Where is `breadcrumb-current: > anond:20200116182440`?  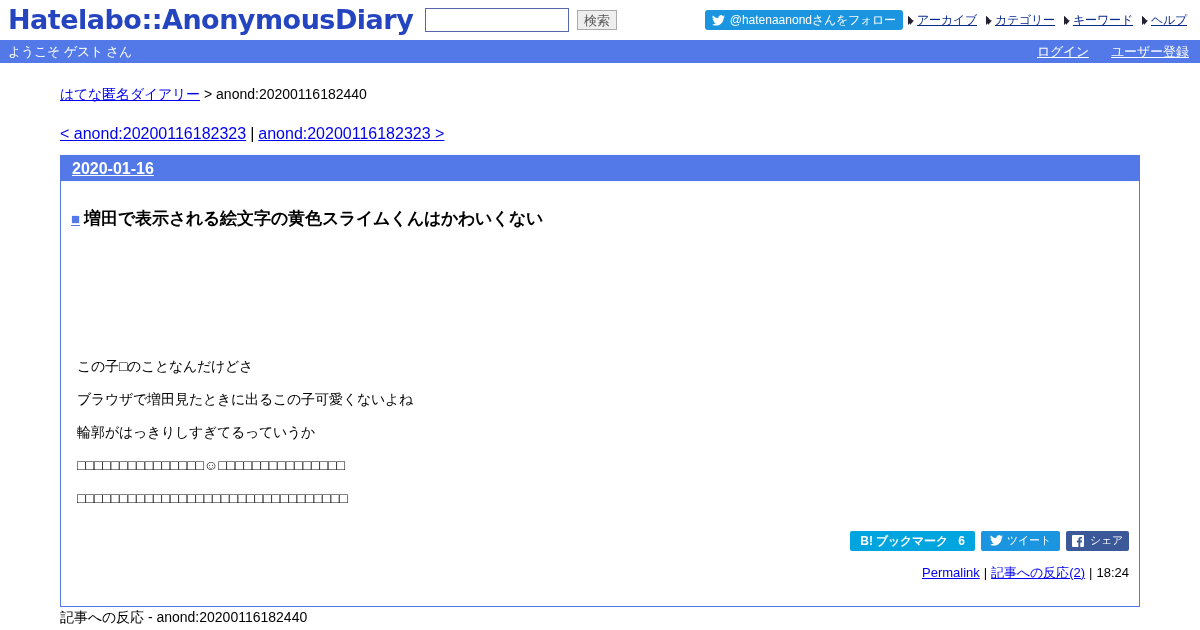 breadcrumb-current: > anond:20200116182440 is located at coordinates (285, 94).